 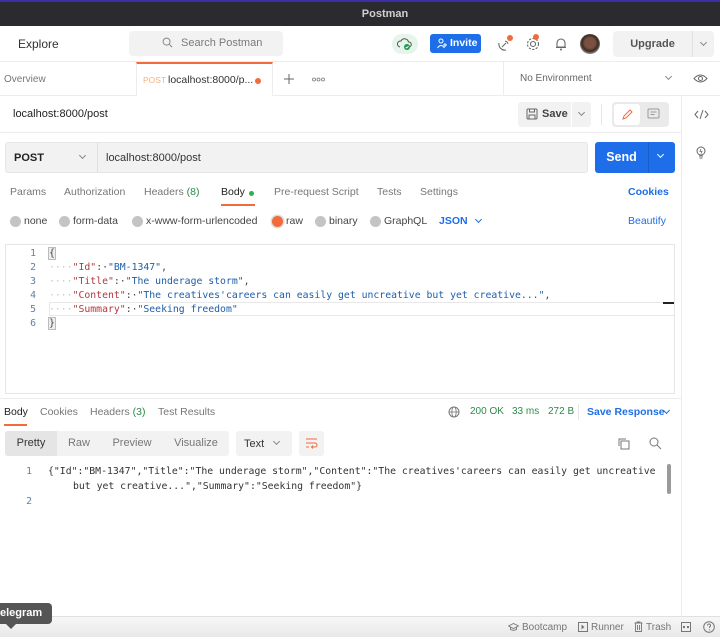 I want to click on code-line: }, so click(x=52, y=323).